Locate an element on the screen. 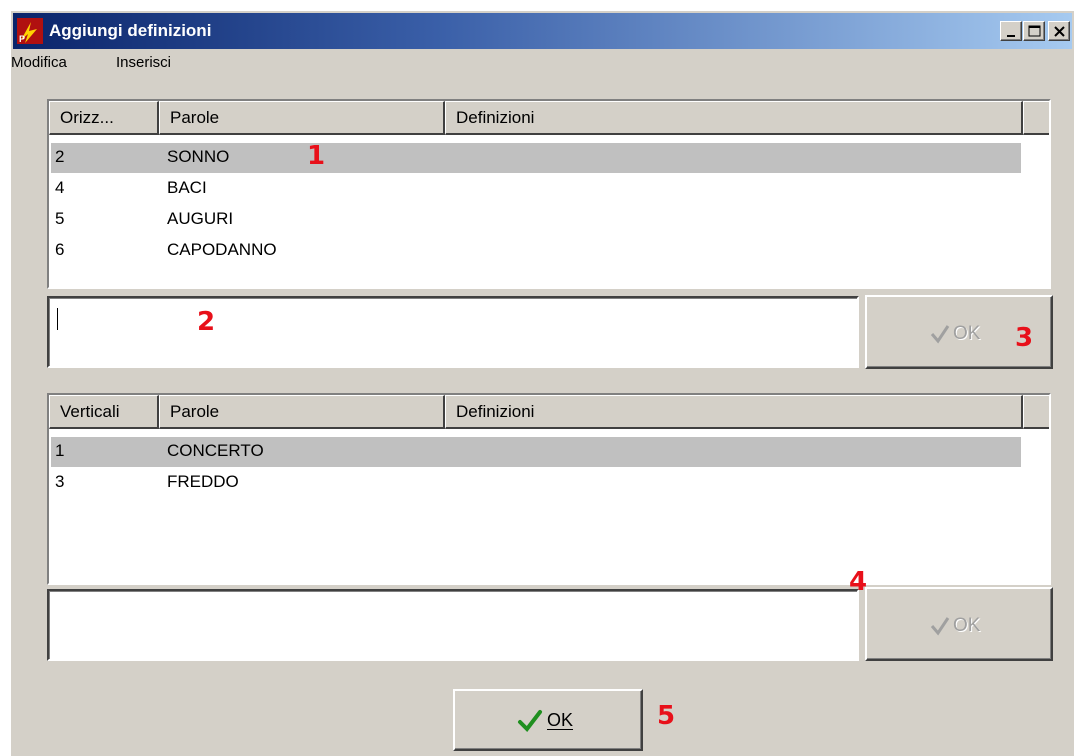  row-number: 5 is located at coordinates (60, 218).